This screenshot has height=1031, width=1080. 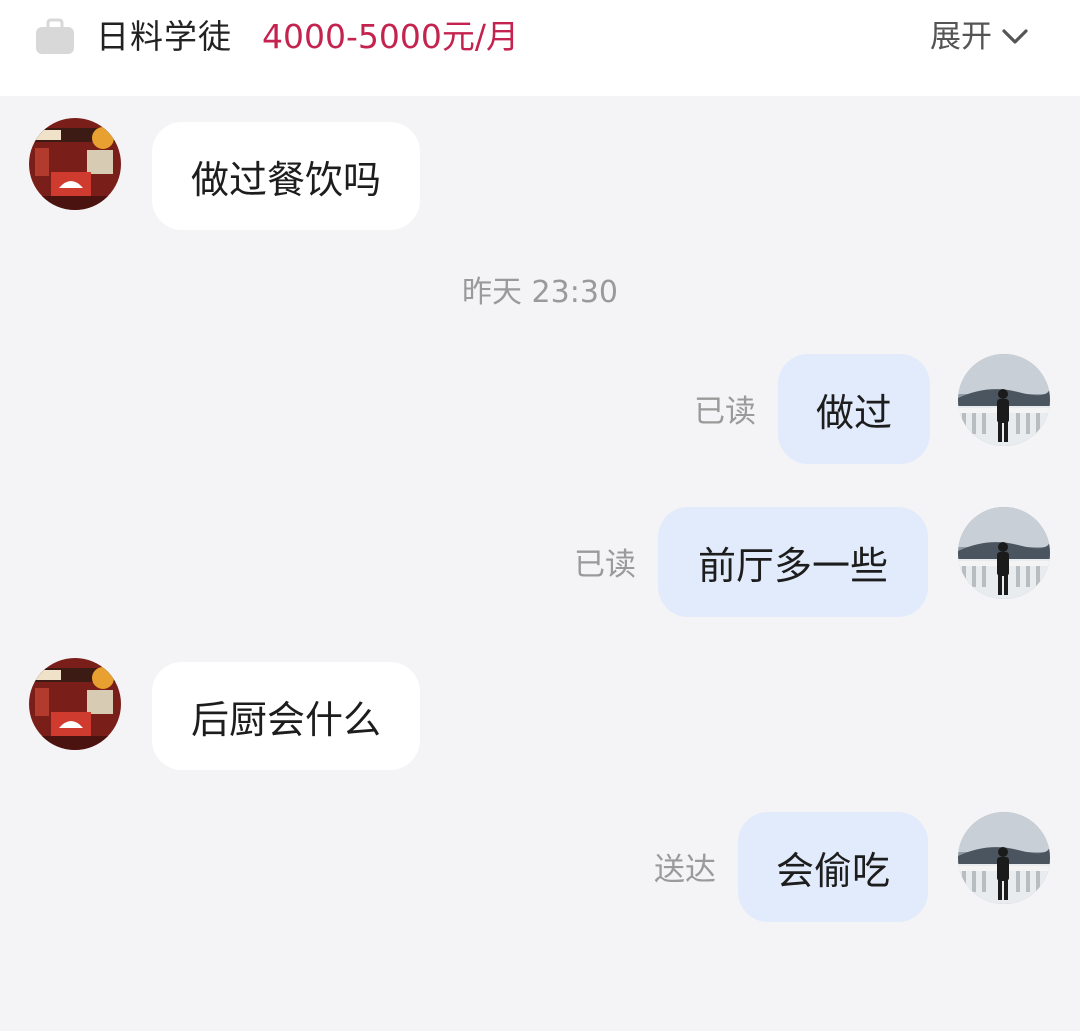 I want to click on job-header: 日料学徒 4000-5000元/月 展开, so click(x=540, y=48).